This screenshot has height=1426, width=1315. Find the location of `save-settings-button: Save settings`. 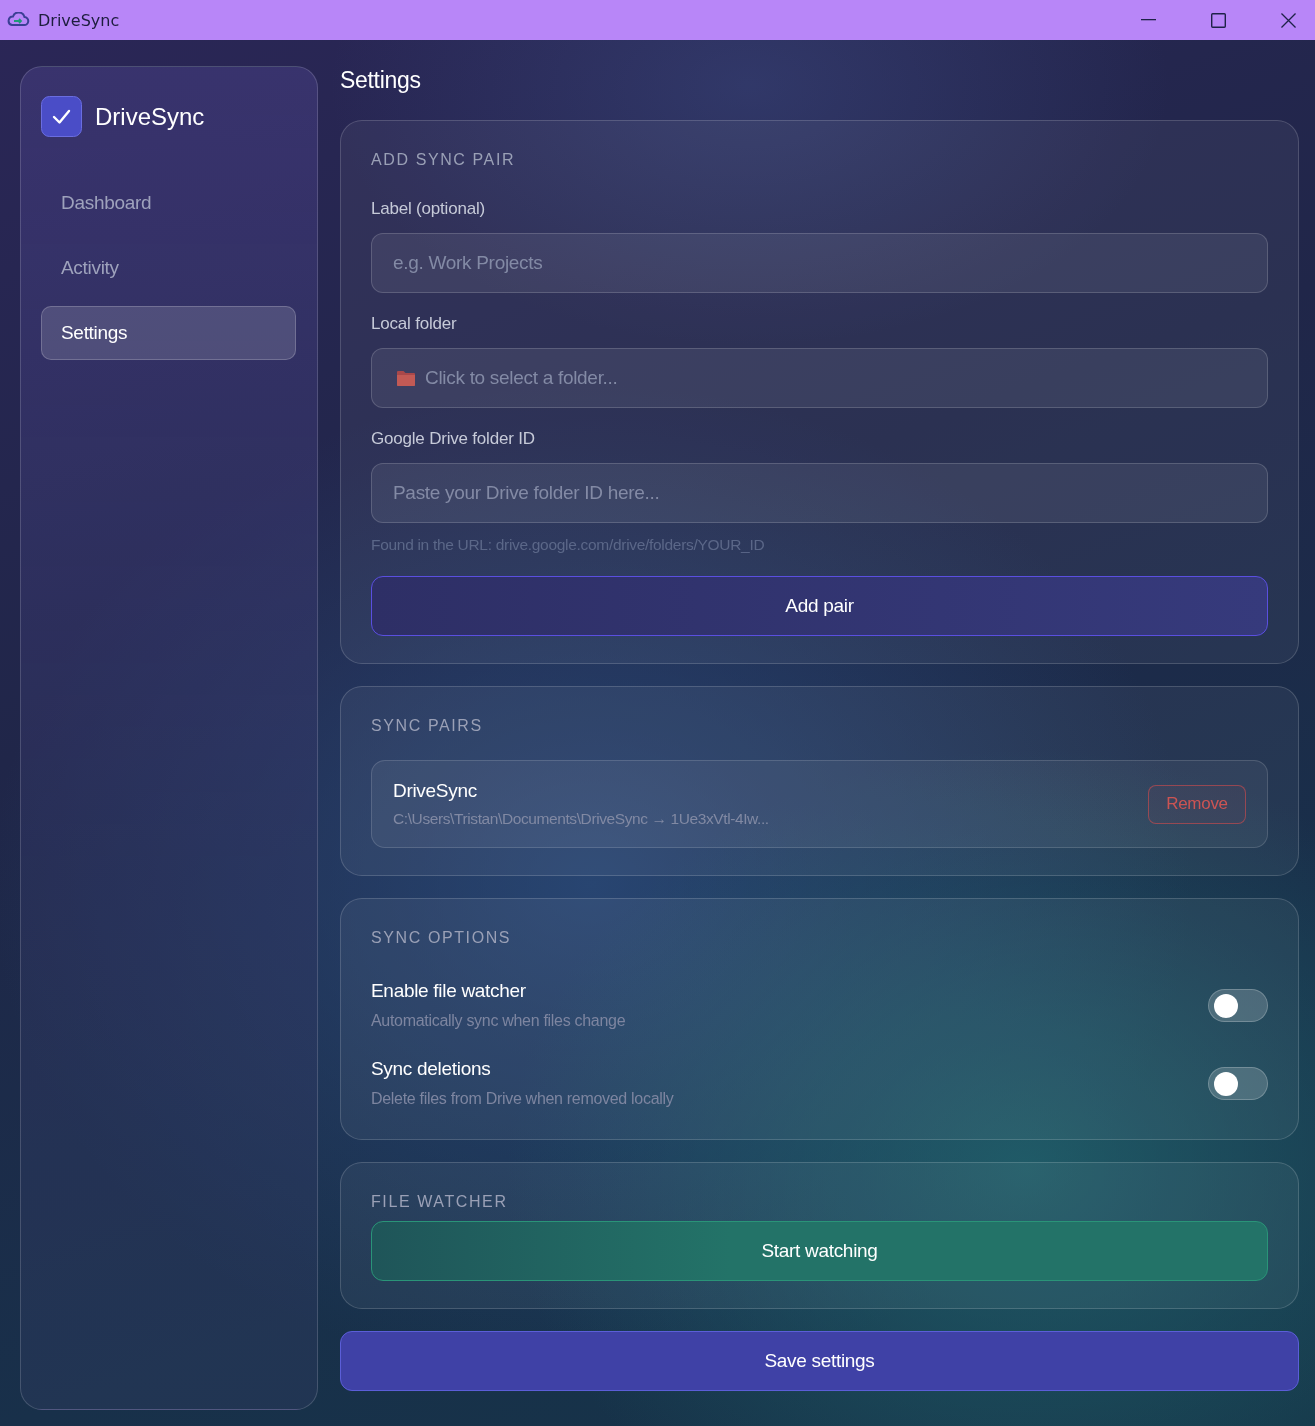

save-settings-button: Save settings is located at coordinates (819, 1361).